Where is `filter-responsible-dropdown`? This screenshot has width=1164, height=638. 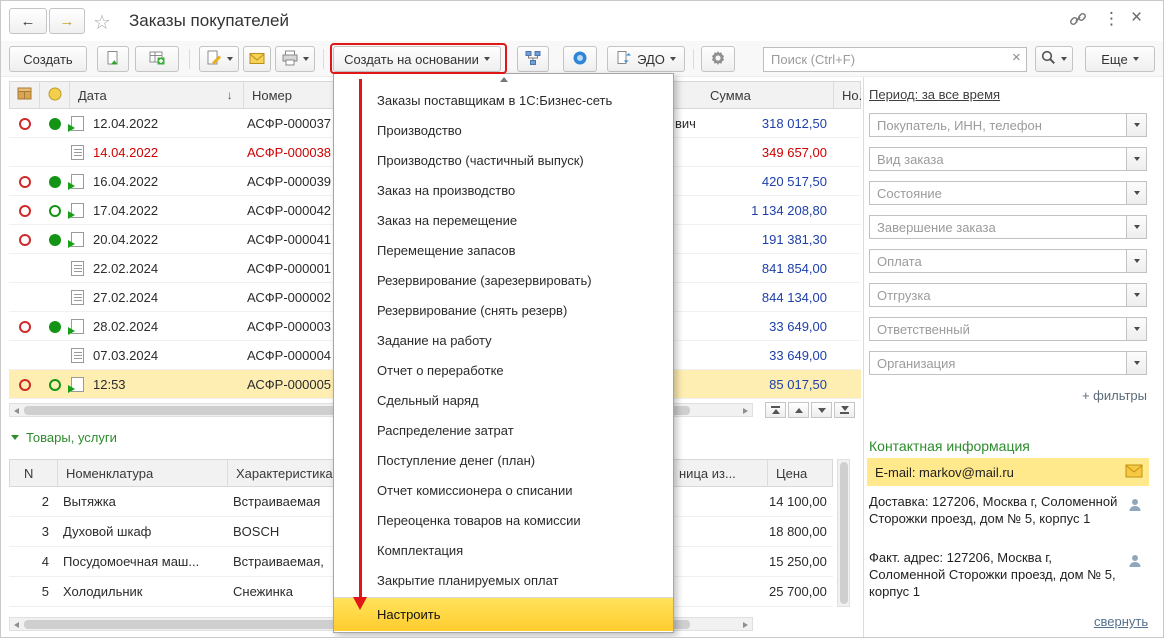
filter-responsible-dropdown is located at coordinates (1137, 329).